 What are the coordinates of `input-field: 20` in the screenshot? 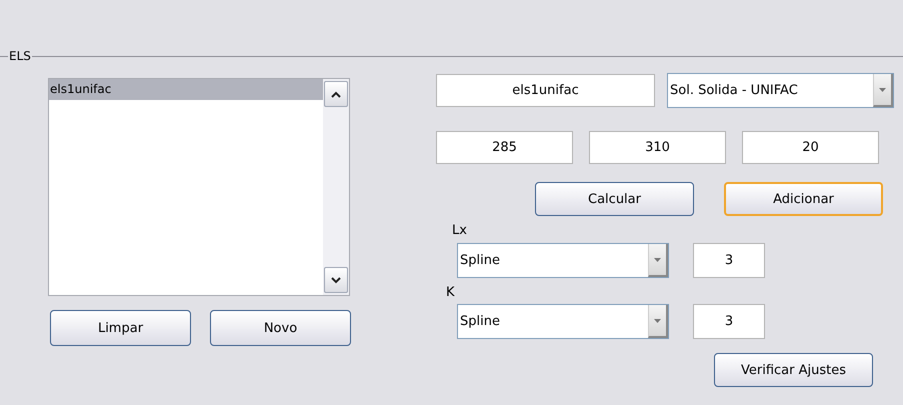 It's located at (810, 147).